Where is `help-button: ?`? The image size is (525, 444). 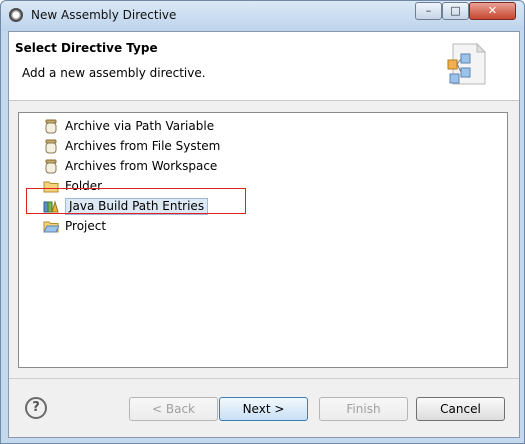
help-button: ? is located at coordinates (36, 408).